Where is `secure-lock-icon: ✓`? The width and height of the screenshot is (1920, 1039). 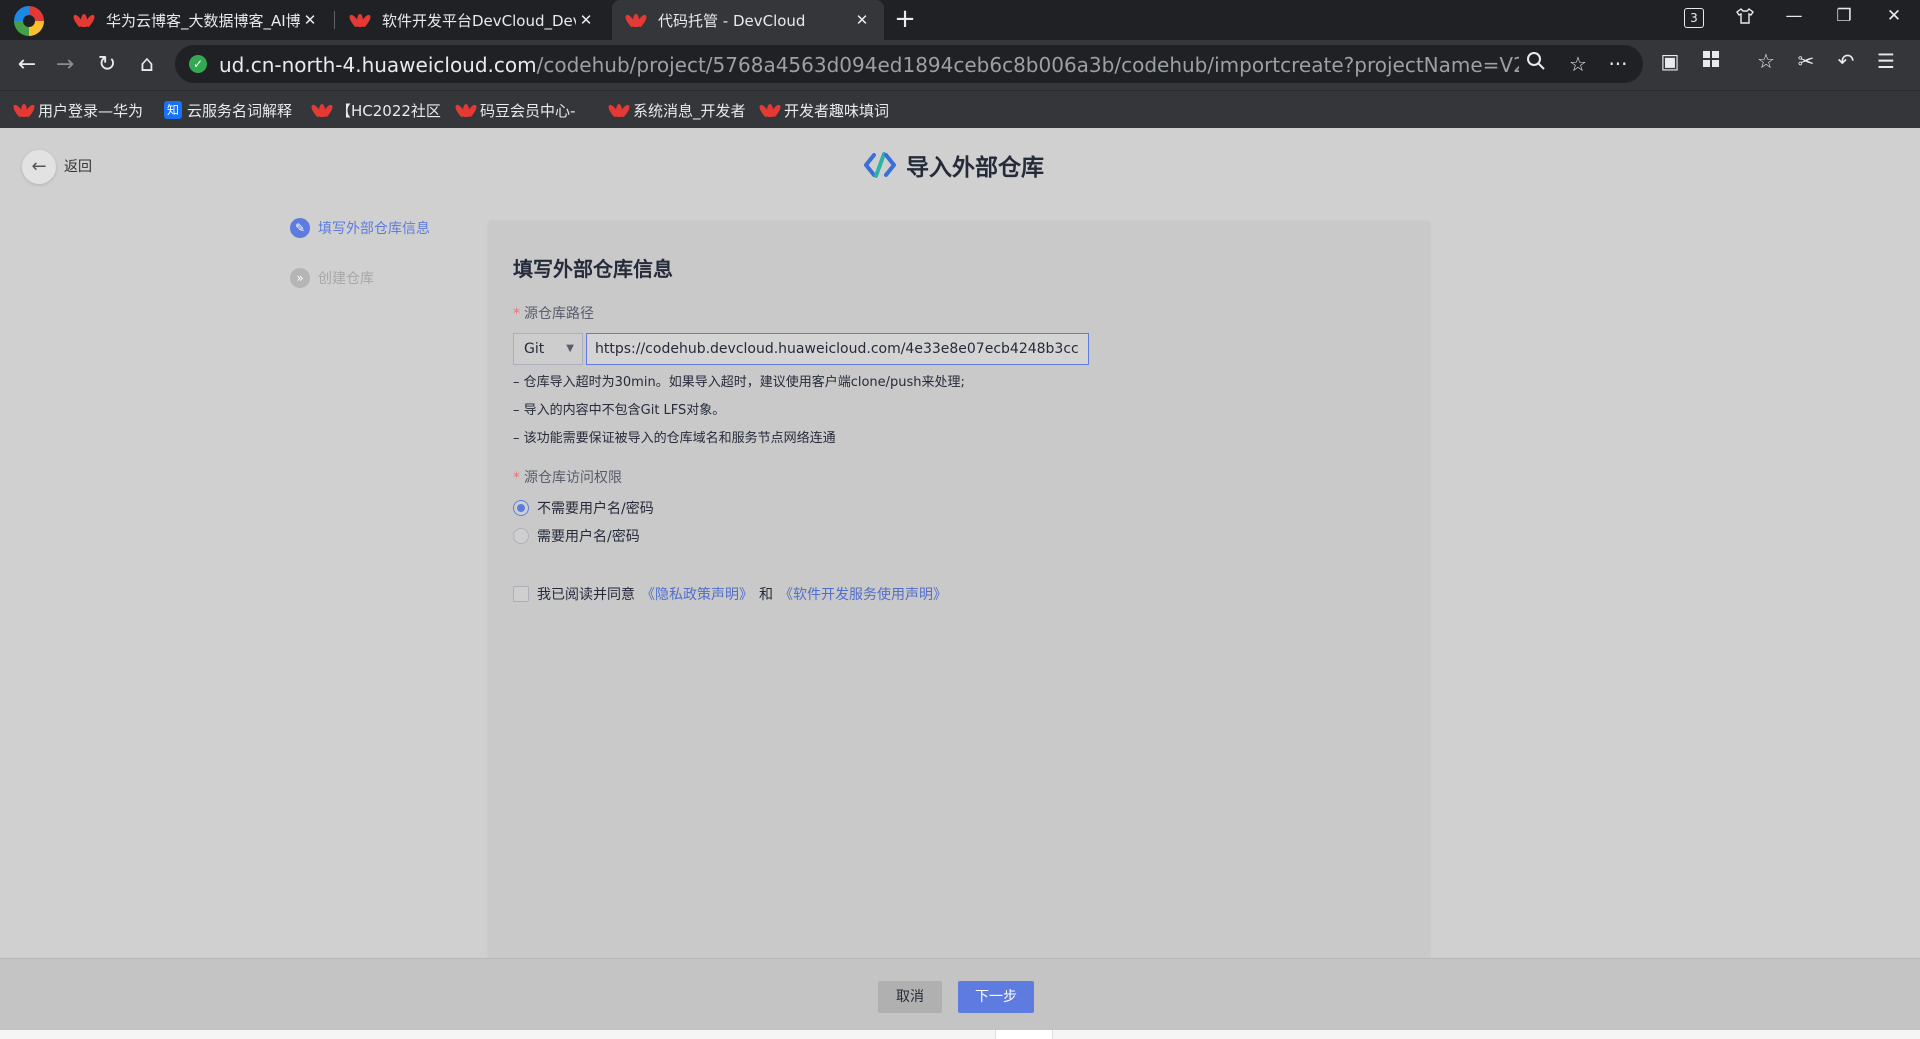
secure-lock-icon: ✓ is located at coordinates (198, 64).